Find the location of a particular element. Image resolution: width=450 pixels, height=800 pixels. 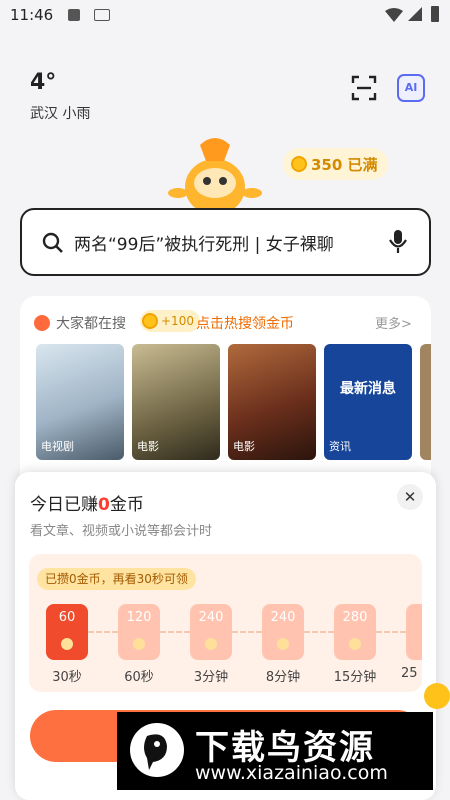

hot-promo-link: 点击热搜领金币 is located at coordinates (245, 323).